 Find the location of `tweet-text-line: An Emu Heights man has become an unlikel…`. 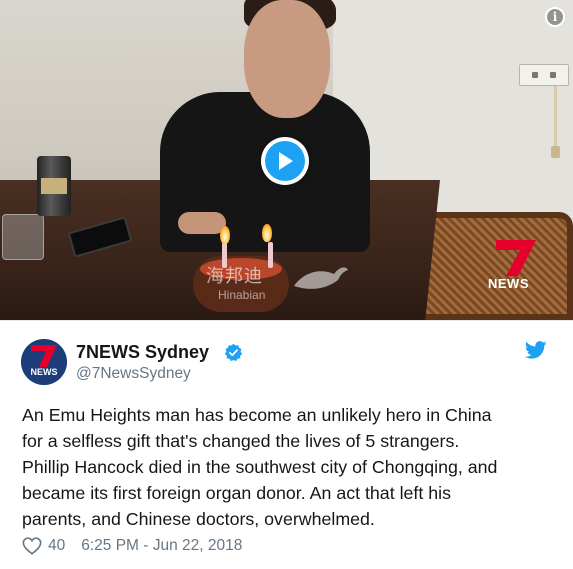

tweet-text-line: An Emu Heights man has become an unlikel… is located at coordinates (257, 415).